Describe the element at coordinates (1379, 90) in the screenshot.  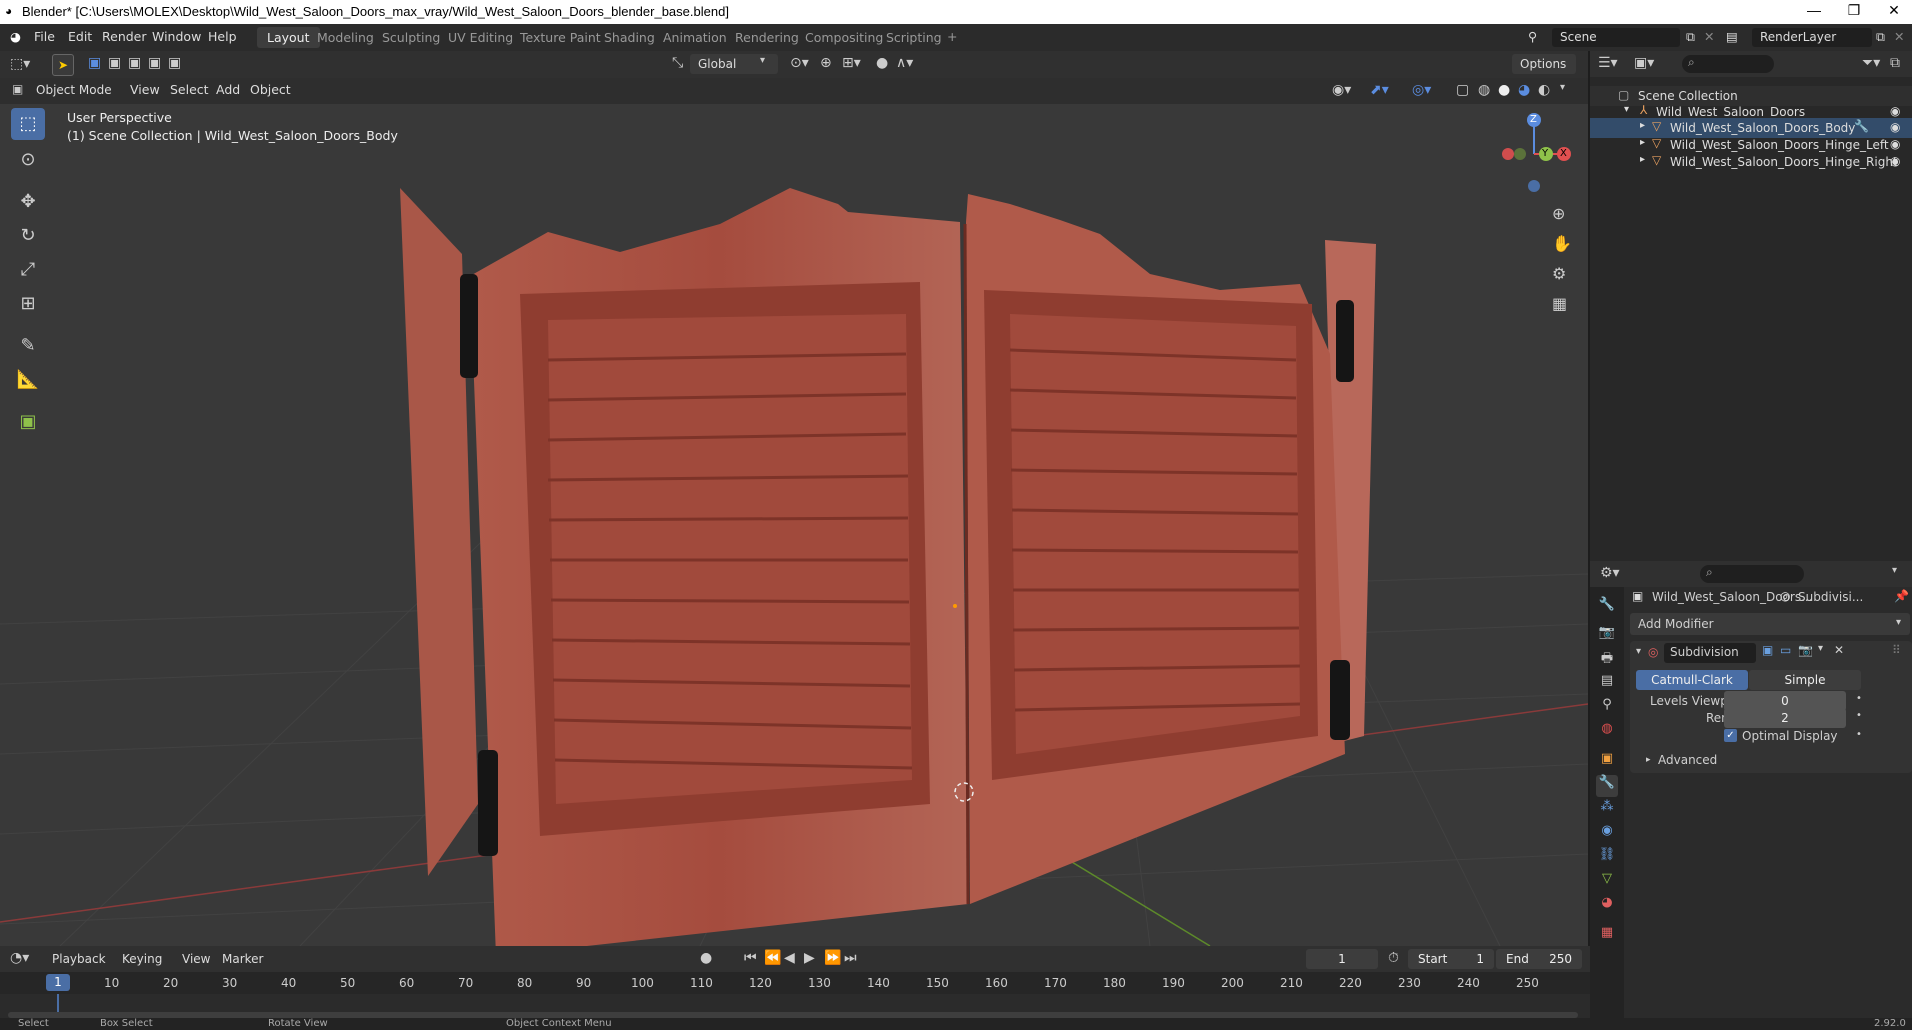
I see `gizmo-icon: ⬈▾` at that location.